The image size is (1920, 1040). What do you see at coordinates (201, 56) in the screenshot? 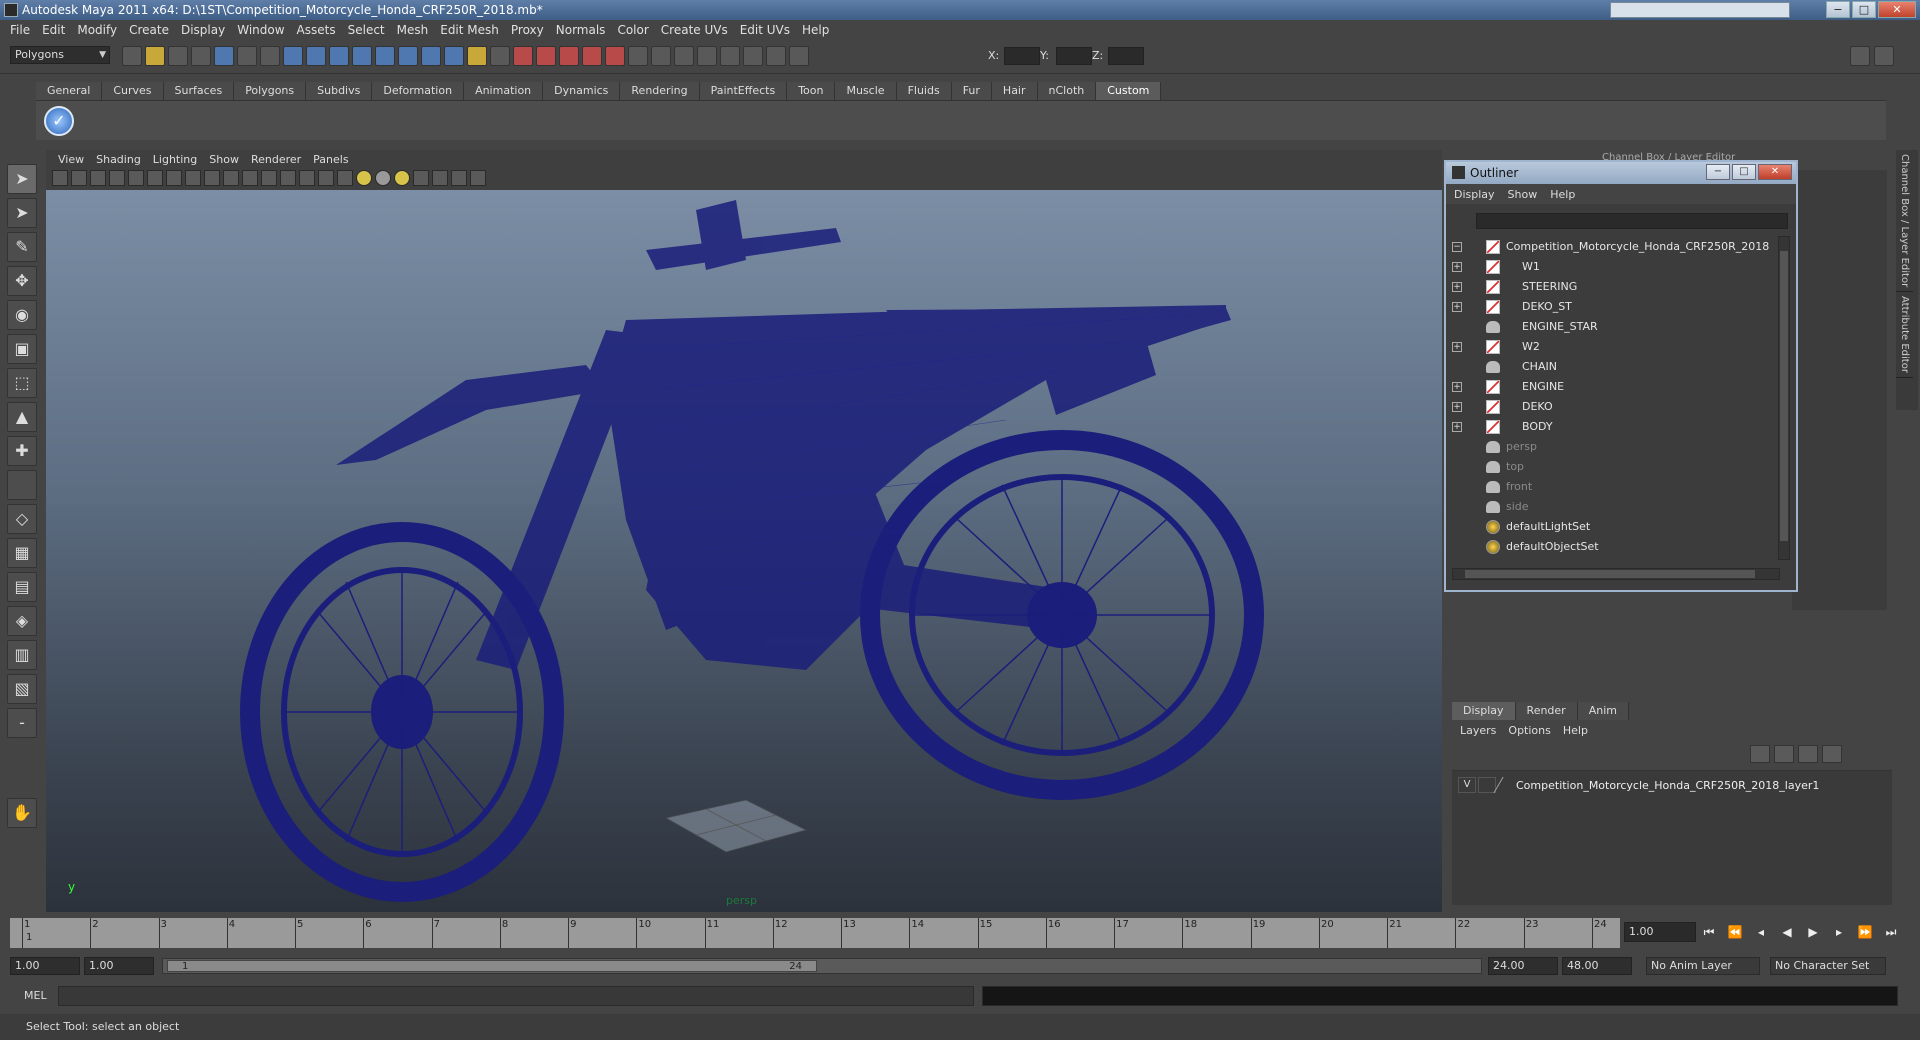
I see `select-hierarchy-icon` at bounding box center [201, 56].